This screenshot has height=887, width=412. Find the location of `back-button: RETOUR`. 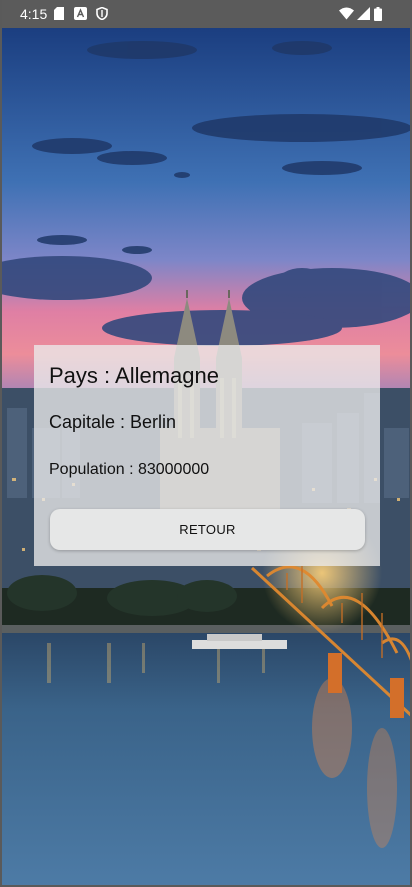

back-button: RETOUR is located at coordinates (207, 529).